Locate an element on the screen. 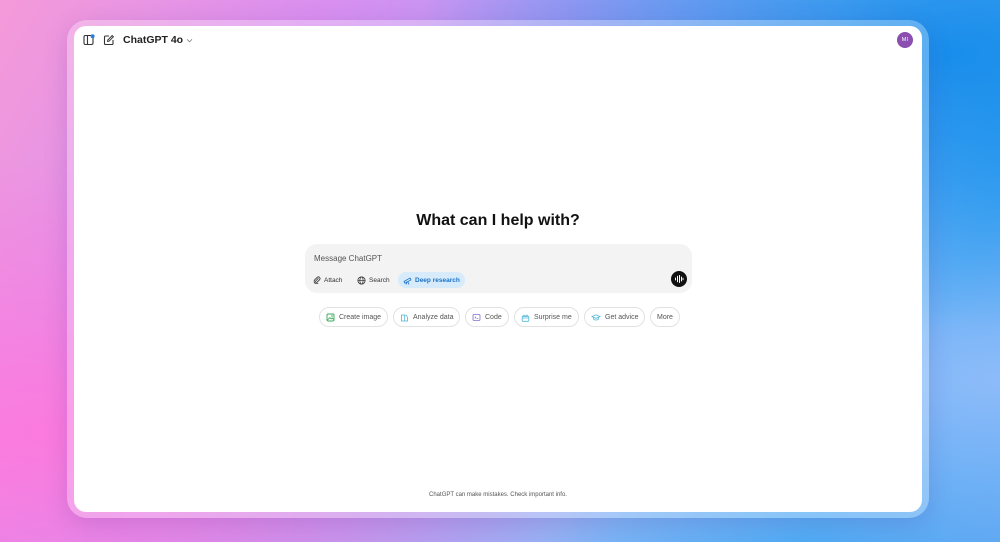  top-bar: ChatGPT 4o MI is located at coordinates (498, 40).